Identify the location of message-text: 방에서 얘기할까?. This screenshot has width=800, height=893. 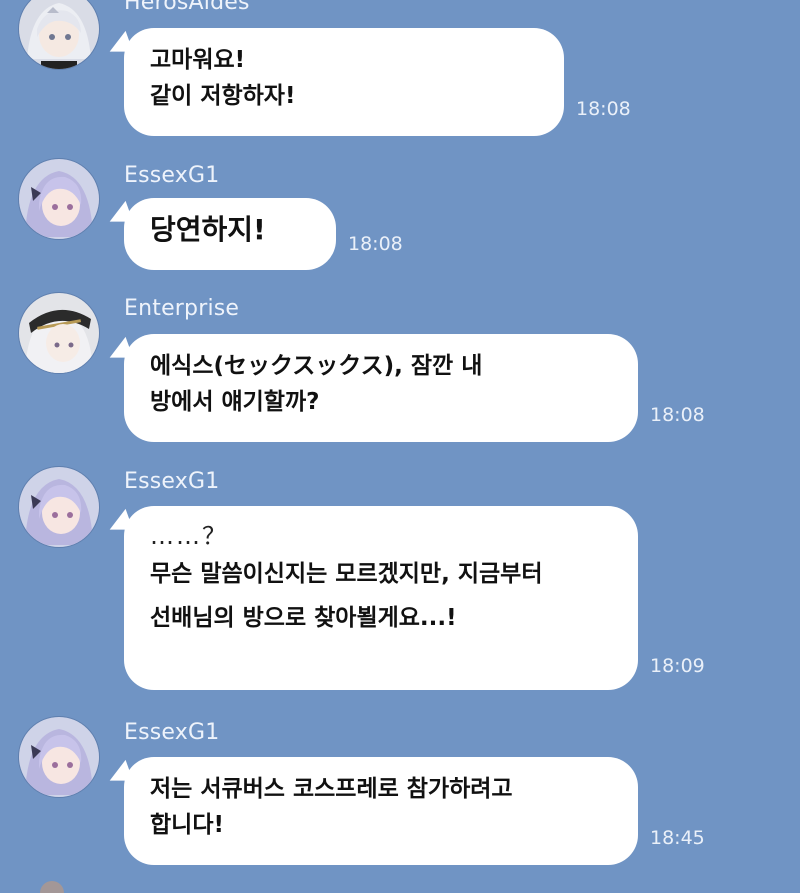
(235, 402).